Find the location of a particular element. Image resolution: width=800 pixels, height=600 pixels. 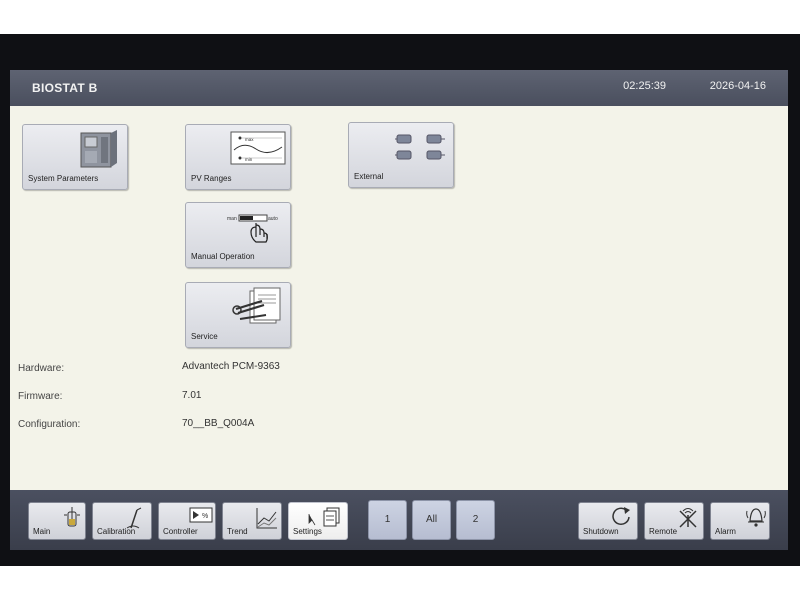

pv-ranges-button: max min PV Ranges is located at coordinates (238, 157).